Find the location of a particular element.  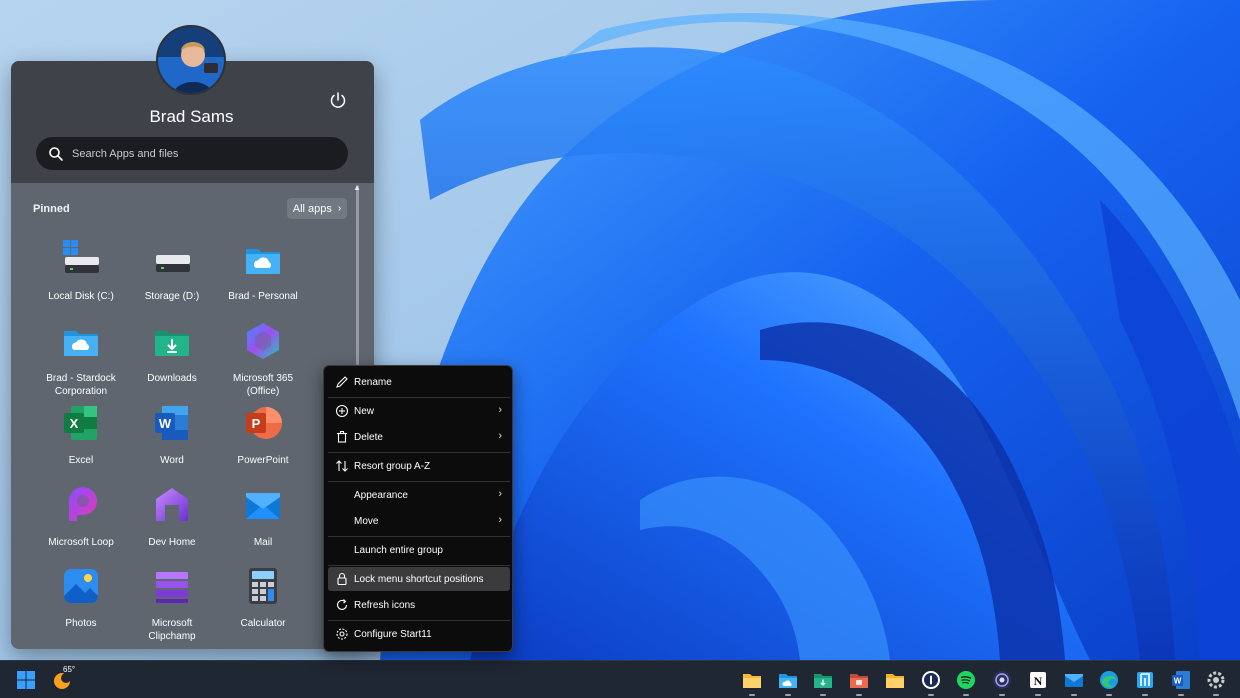

menu-item-label: Move is located at coordinates (366, 521).